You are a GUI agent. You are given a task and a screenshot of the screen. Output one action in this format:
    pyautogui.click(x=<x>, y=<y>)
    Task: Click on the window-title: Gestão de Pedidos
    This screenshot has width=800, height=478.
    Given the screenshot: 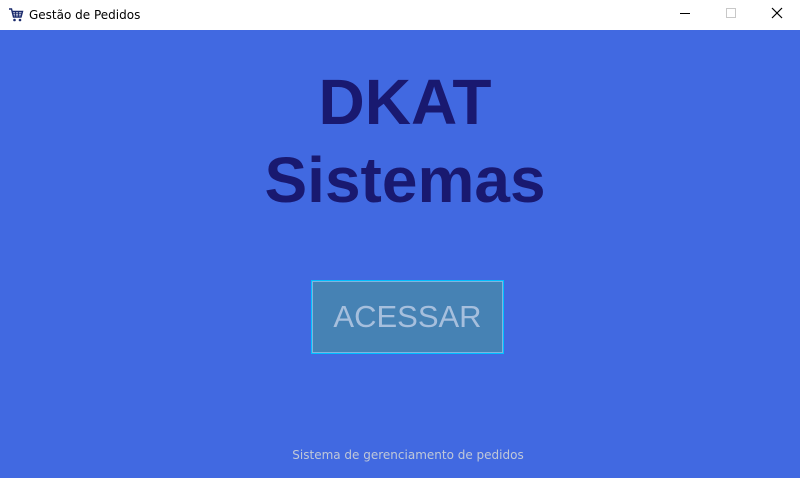 What is the action you would take?
    pyautogui.click(x=85, y=15)
    